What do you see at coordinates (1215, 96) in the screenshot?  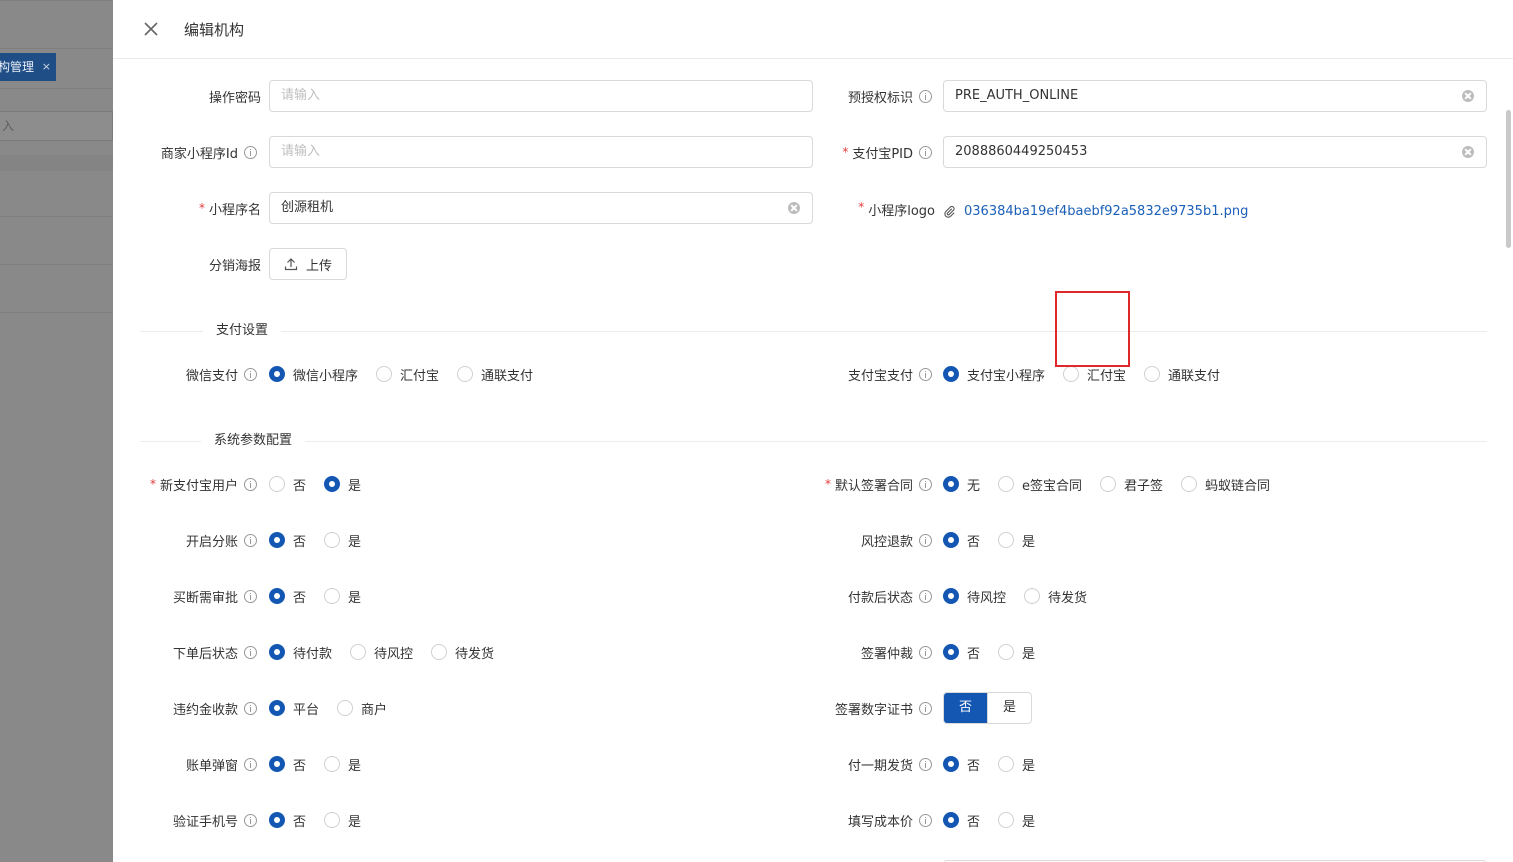 I see `pre-auth-flag-input: PRE_AUTH_ONLINE` at bounding box center [1215, 96].